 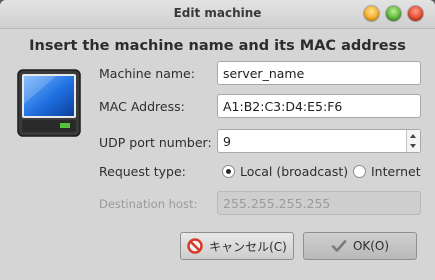 What do you see at coordinates (217, 14) in the screenshot?
I see `title-bar: Edit machine` at bounding box center [217, 14].